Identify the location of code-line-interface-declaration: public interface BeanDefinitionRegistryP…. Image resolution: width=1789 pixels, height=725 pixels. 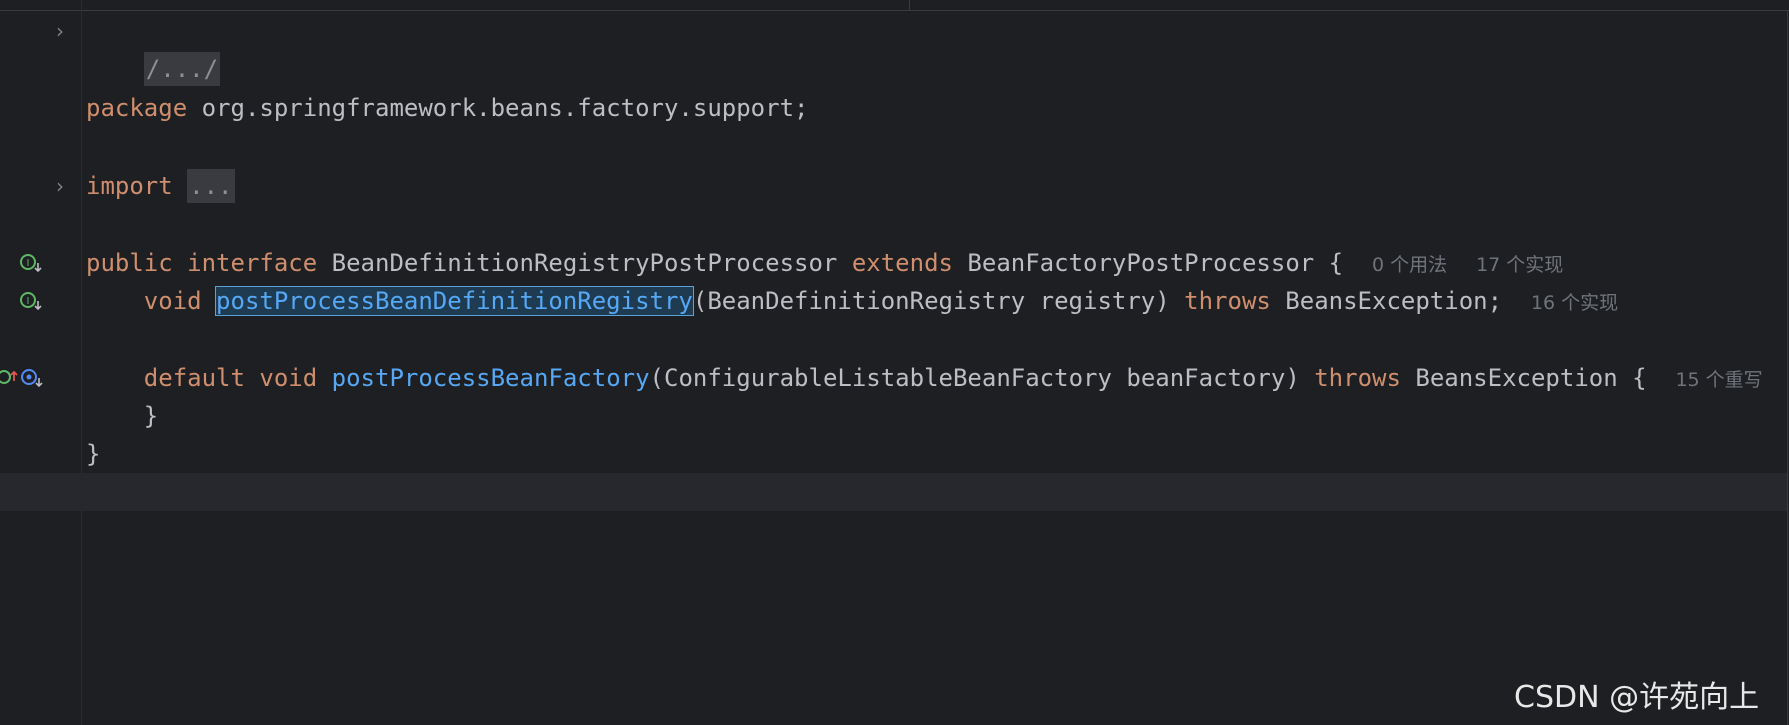
(824, 263).